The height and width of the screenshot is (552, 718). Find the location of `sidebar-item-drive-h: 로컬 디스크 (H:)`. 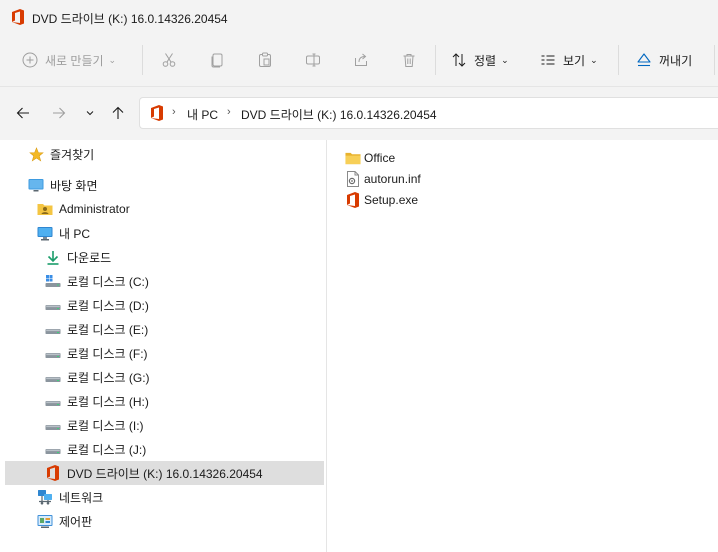

sidebar-item-drive-h: 로컬 디스크 (H:) is located at coordinates (97, 401).